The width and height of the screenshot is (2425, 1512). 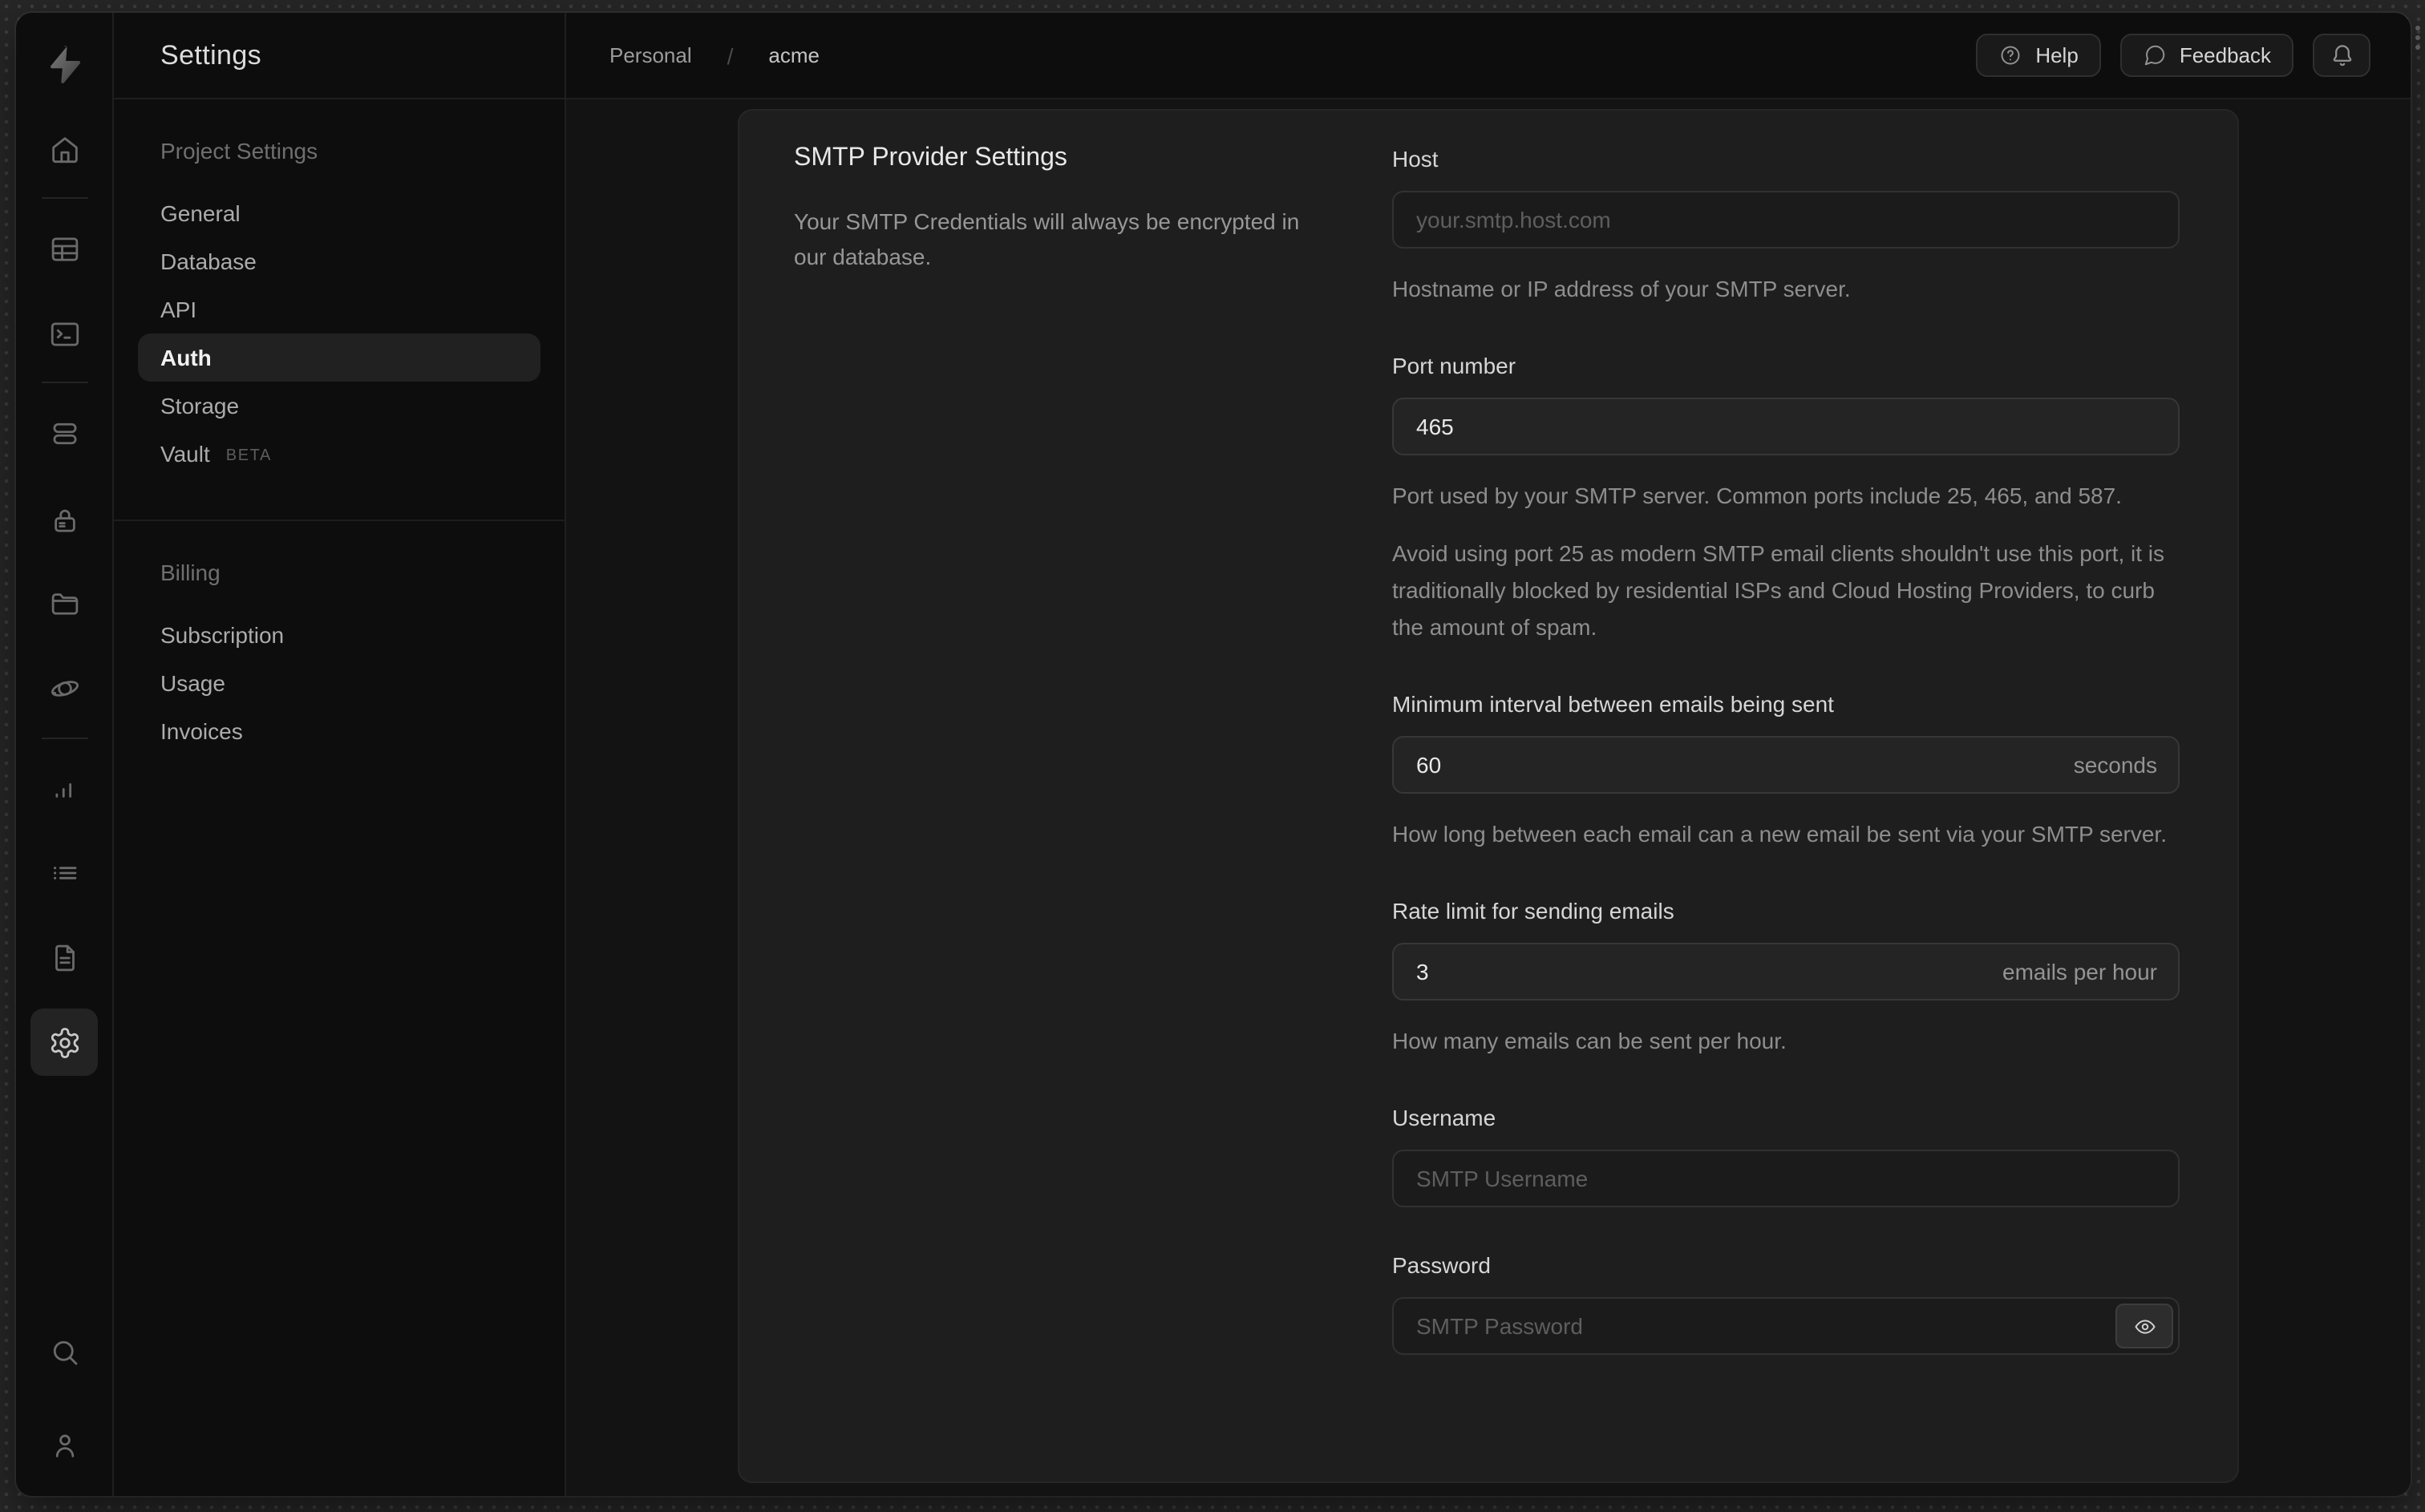 I want to click on help-button: Help, so click(x=2038, y=55).